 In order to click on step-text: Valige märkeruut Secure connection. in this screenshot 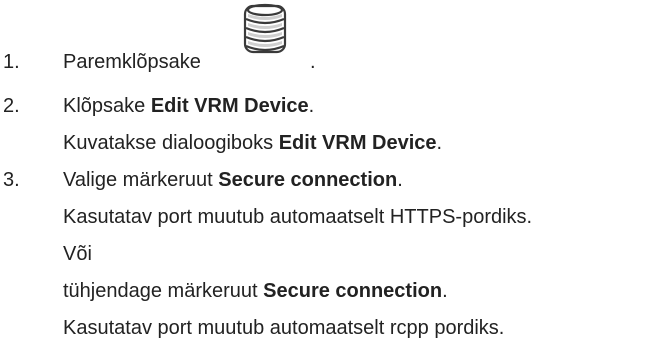, I will do `click(233, 180)`.